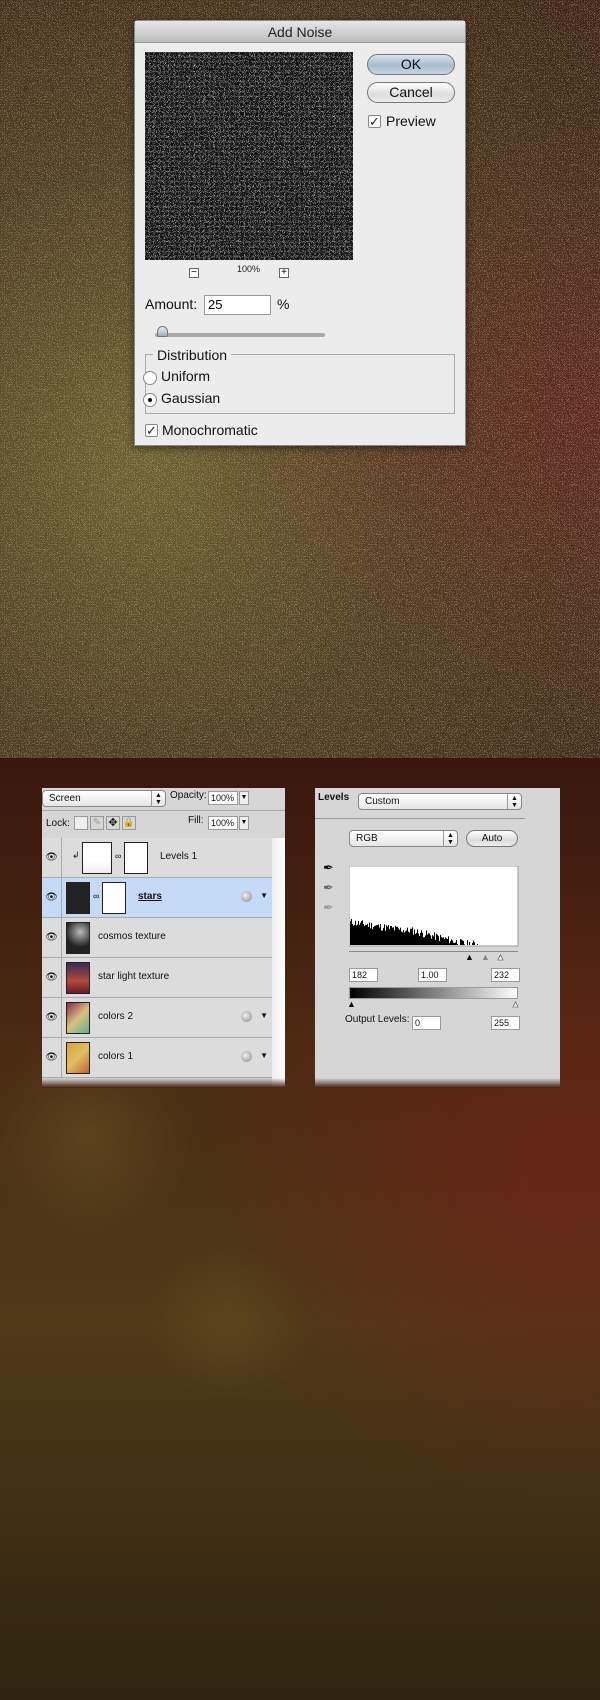 Image resolution: width=600 pixels, height=1700 pixels. What do you see at coordinates (116, 1016) in the screenshot?
I see `layer-name: colors 2` at bounding box center [116, 1016].